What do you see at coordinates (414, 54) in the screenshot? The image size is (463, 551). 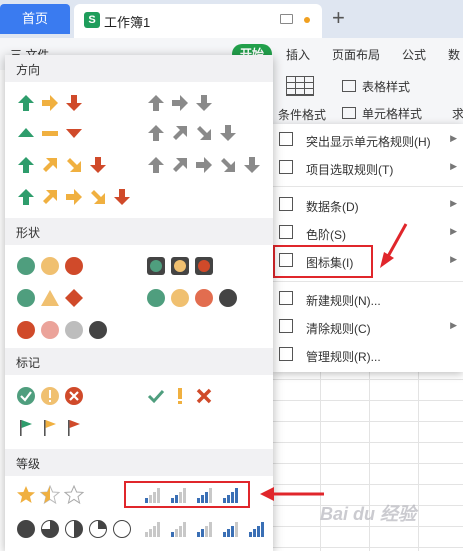 I see `tab-formula: 公式` at bounding box center [414, 54].